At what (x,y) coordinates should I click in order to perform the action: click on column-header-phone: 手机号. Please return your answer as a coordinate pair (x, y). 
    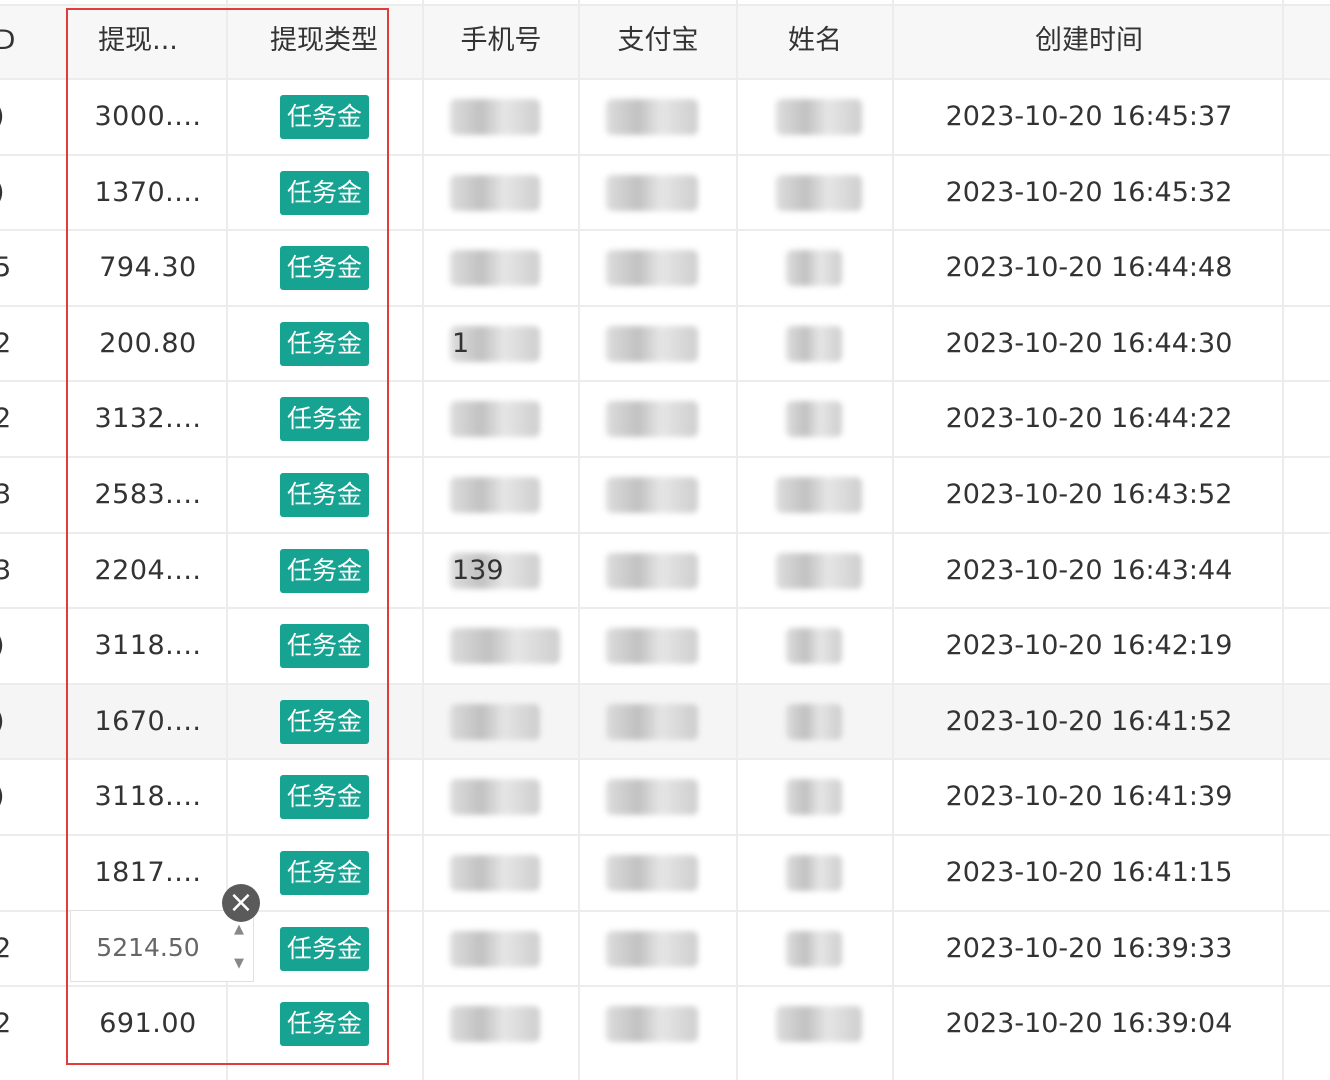
    Looking at the image, I should click on (501, 41).